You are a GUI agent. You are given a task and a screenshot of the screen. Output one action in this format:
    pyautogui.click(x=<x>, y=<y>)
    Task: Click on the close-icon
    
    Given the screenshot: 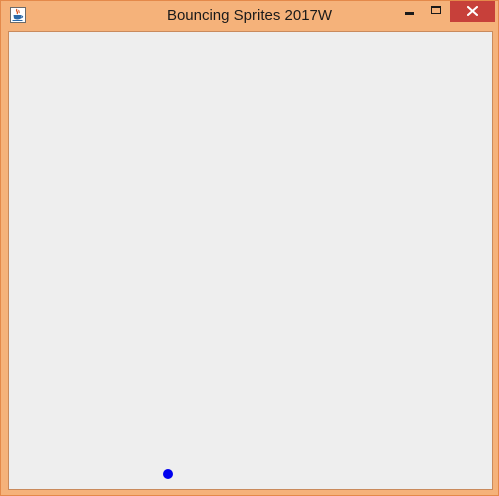 What is the action you would take?
    pyautogui.click(x=472, y=11)
    